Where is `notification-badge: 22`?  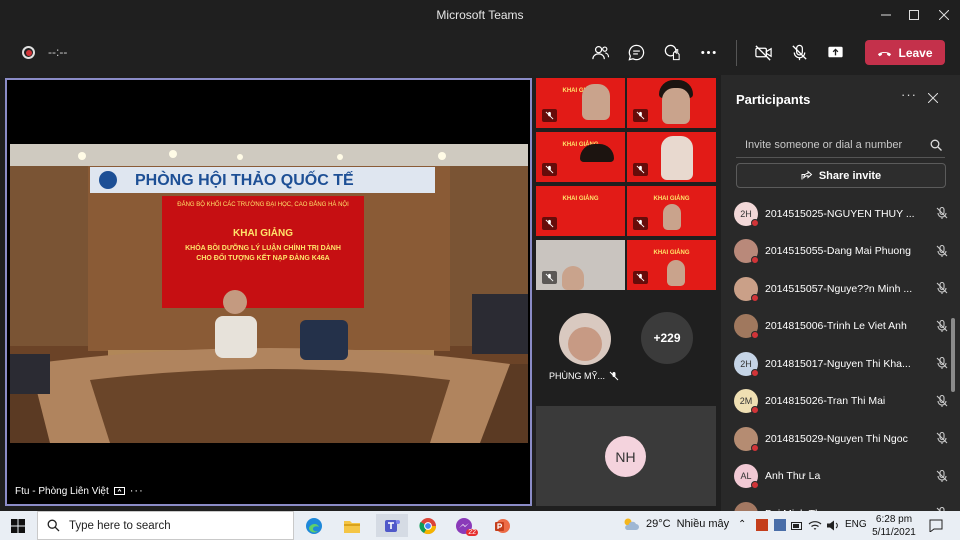 notification-badge: 22 is located at coordinates (472, 532).